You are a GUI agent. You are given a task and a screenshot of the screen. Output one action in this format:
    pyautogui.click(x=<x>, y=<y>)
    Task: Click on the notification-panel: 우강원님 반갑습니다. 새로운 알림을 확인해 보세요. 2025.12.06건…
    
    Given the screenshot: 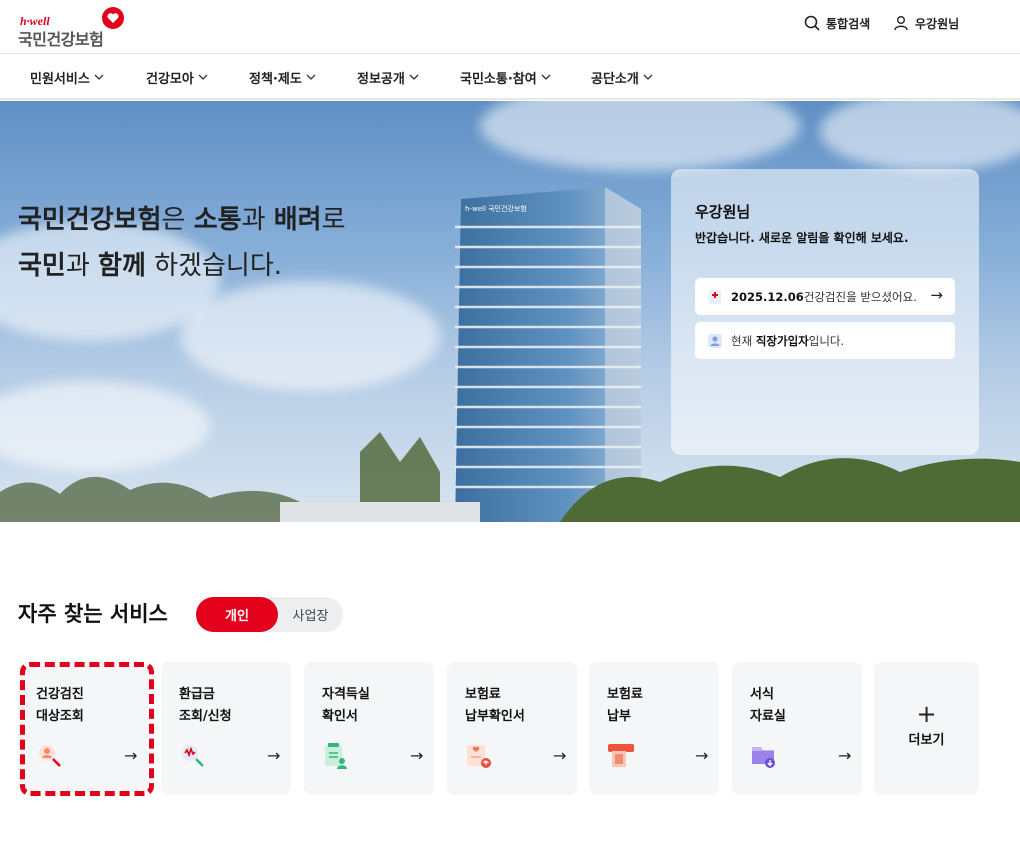 What is the action you would take?
    pyautogui.click(x=825, y=312)
    